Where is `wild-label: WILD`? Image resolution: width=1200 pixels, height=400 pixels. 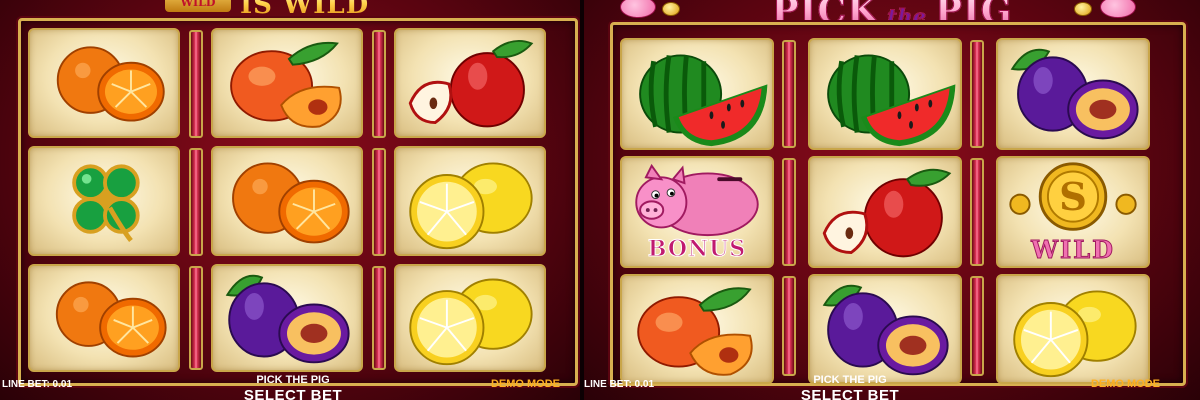
wild-label: WILD is located at coordinates (1073, 250).